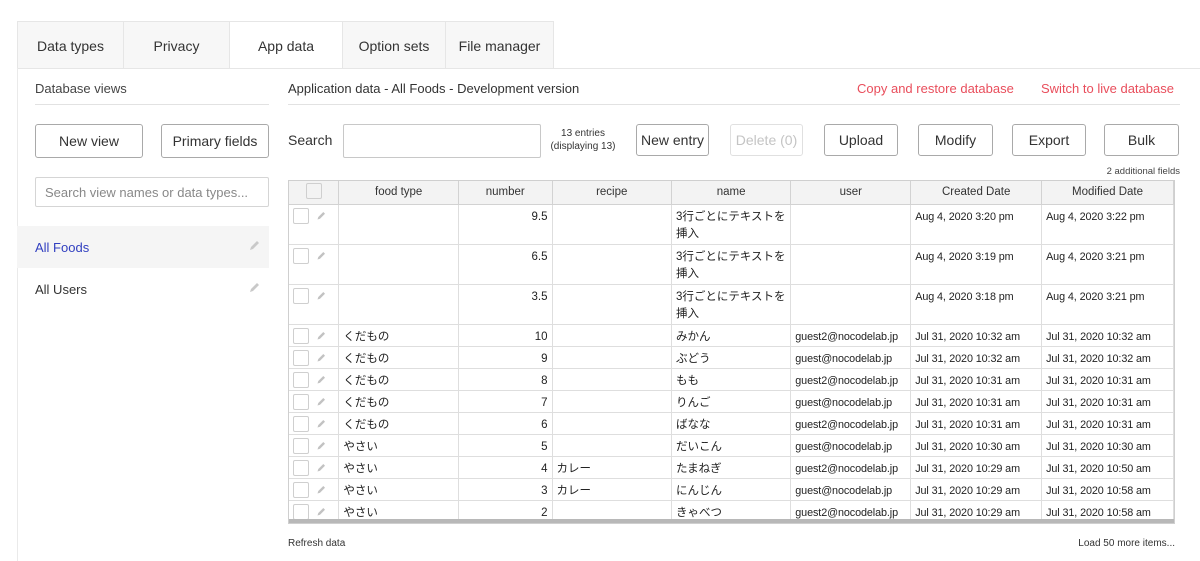  I want to click on cell-number: 5, so click(505, 445).